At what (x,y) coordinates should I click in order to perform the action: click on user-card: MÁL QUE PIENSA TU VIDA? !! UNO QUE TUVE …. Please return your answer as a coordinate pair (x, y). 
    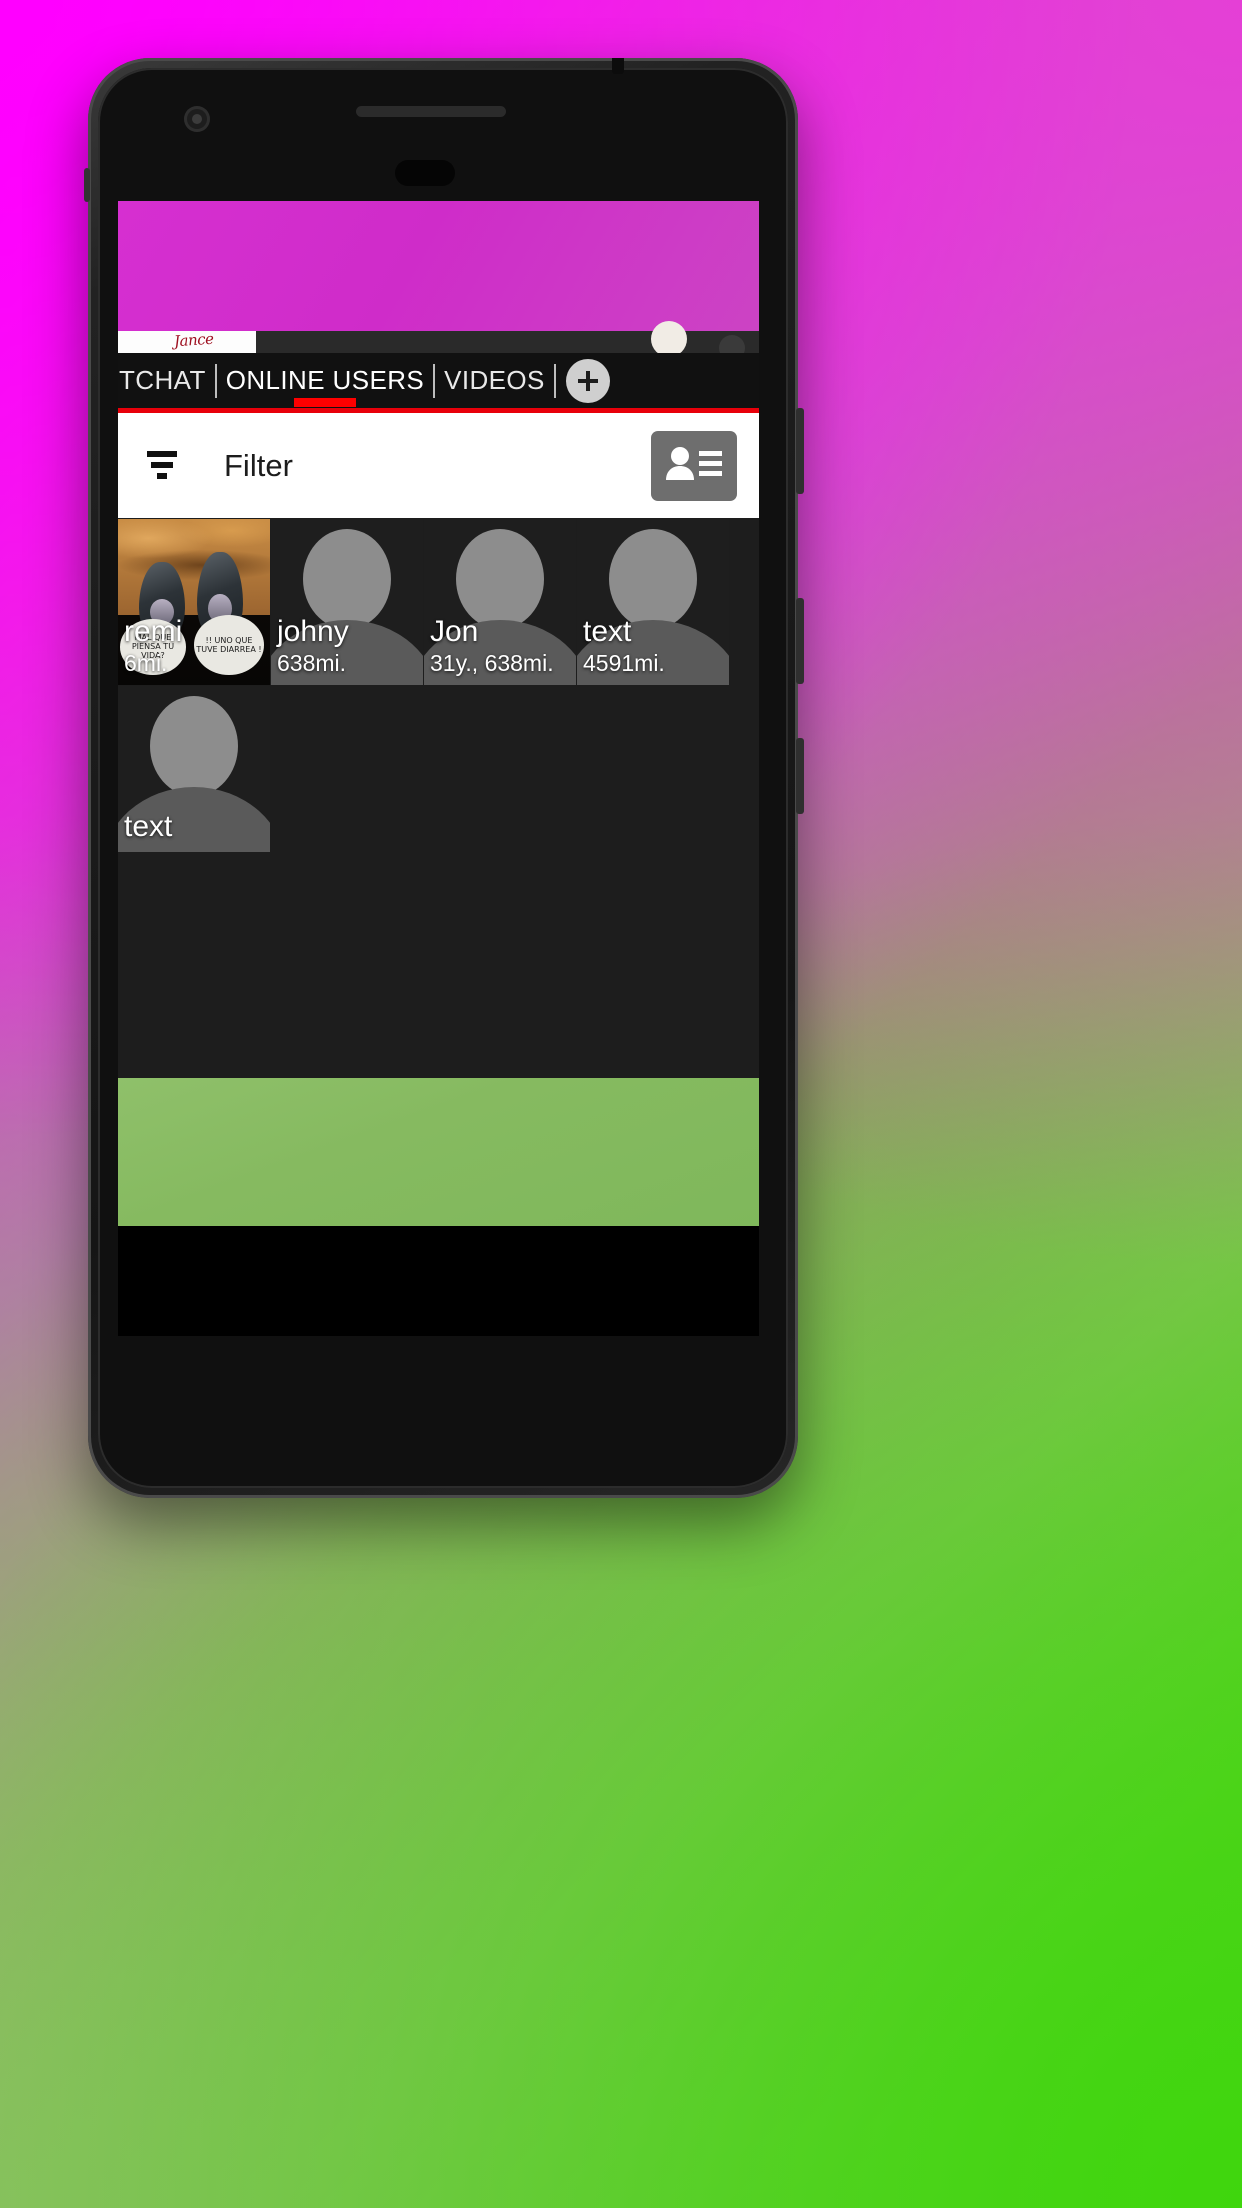
    Looking at the image, I should click on (194, 602).